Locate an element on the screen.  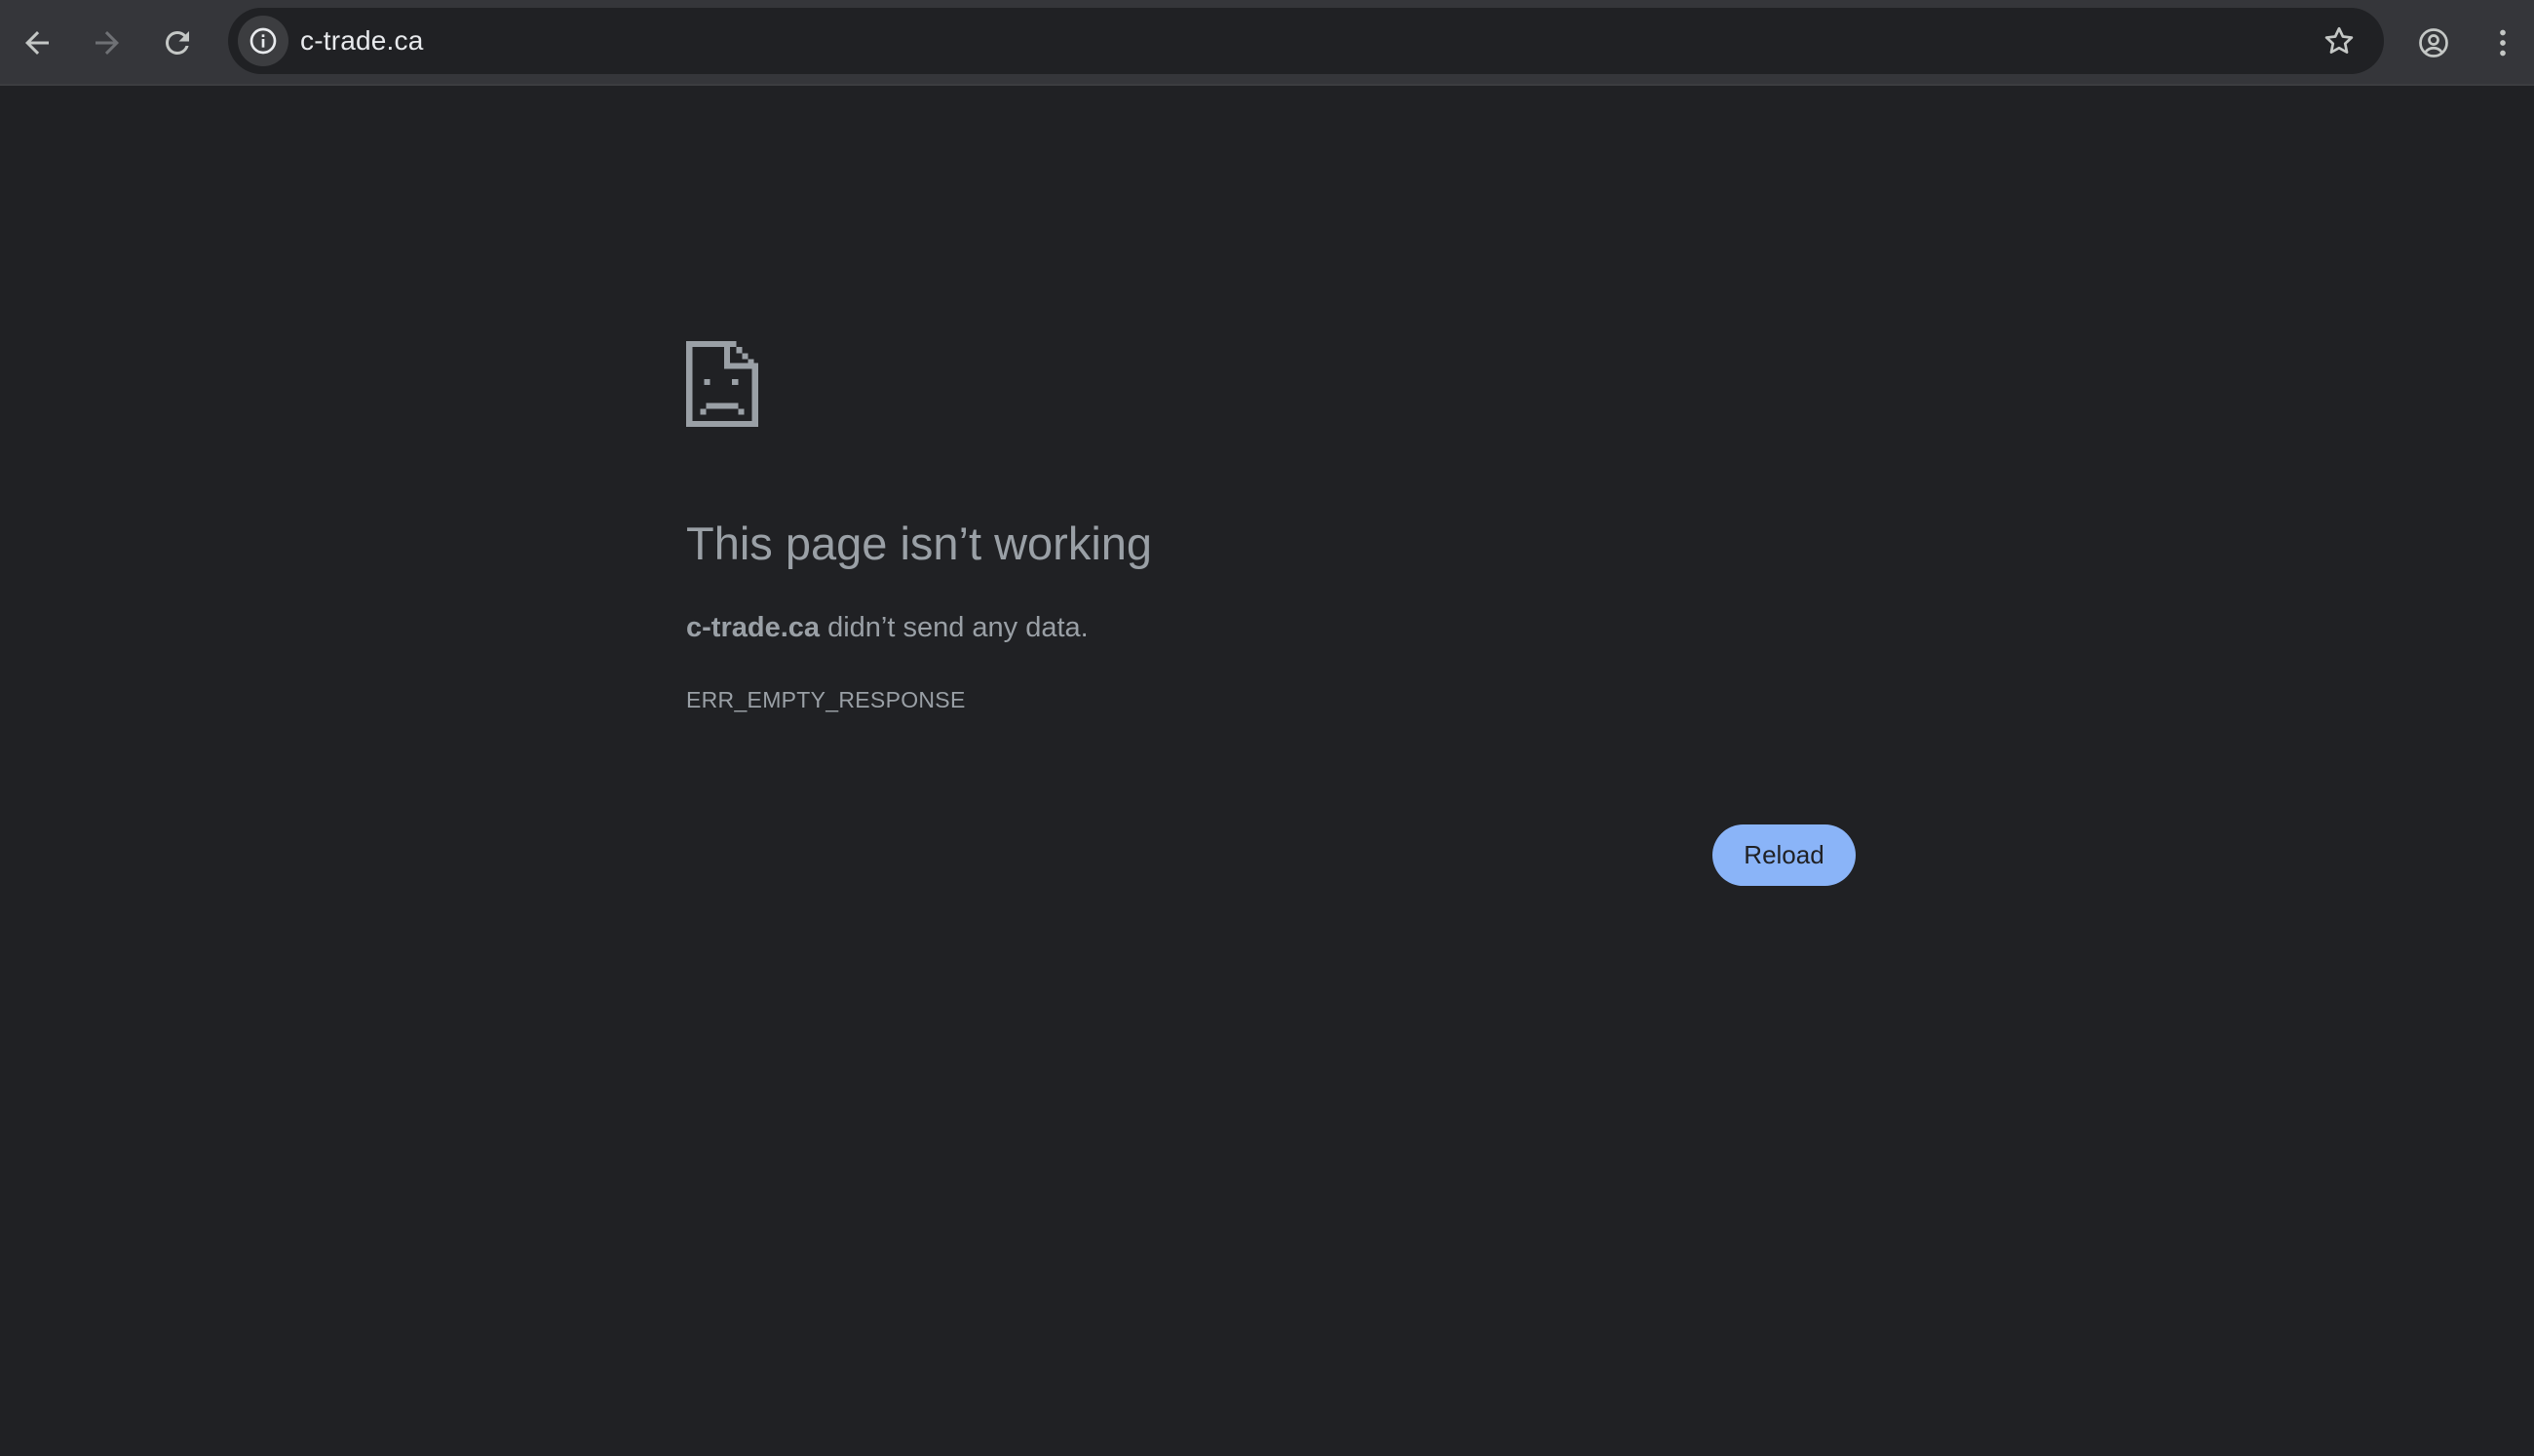
arrow-left-icon is located at coordinates (37, 43).